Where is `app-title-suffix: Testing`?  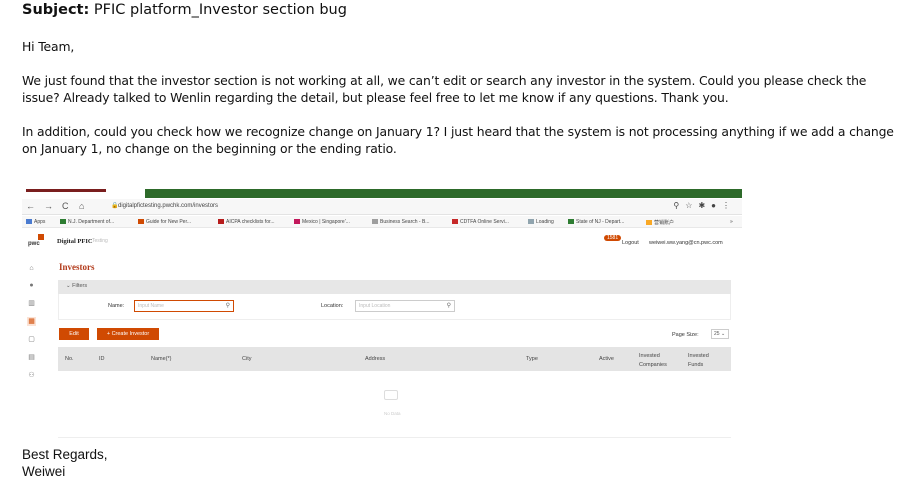
app-title-suffix: Testing is located at coordinates (100, 241).